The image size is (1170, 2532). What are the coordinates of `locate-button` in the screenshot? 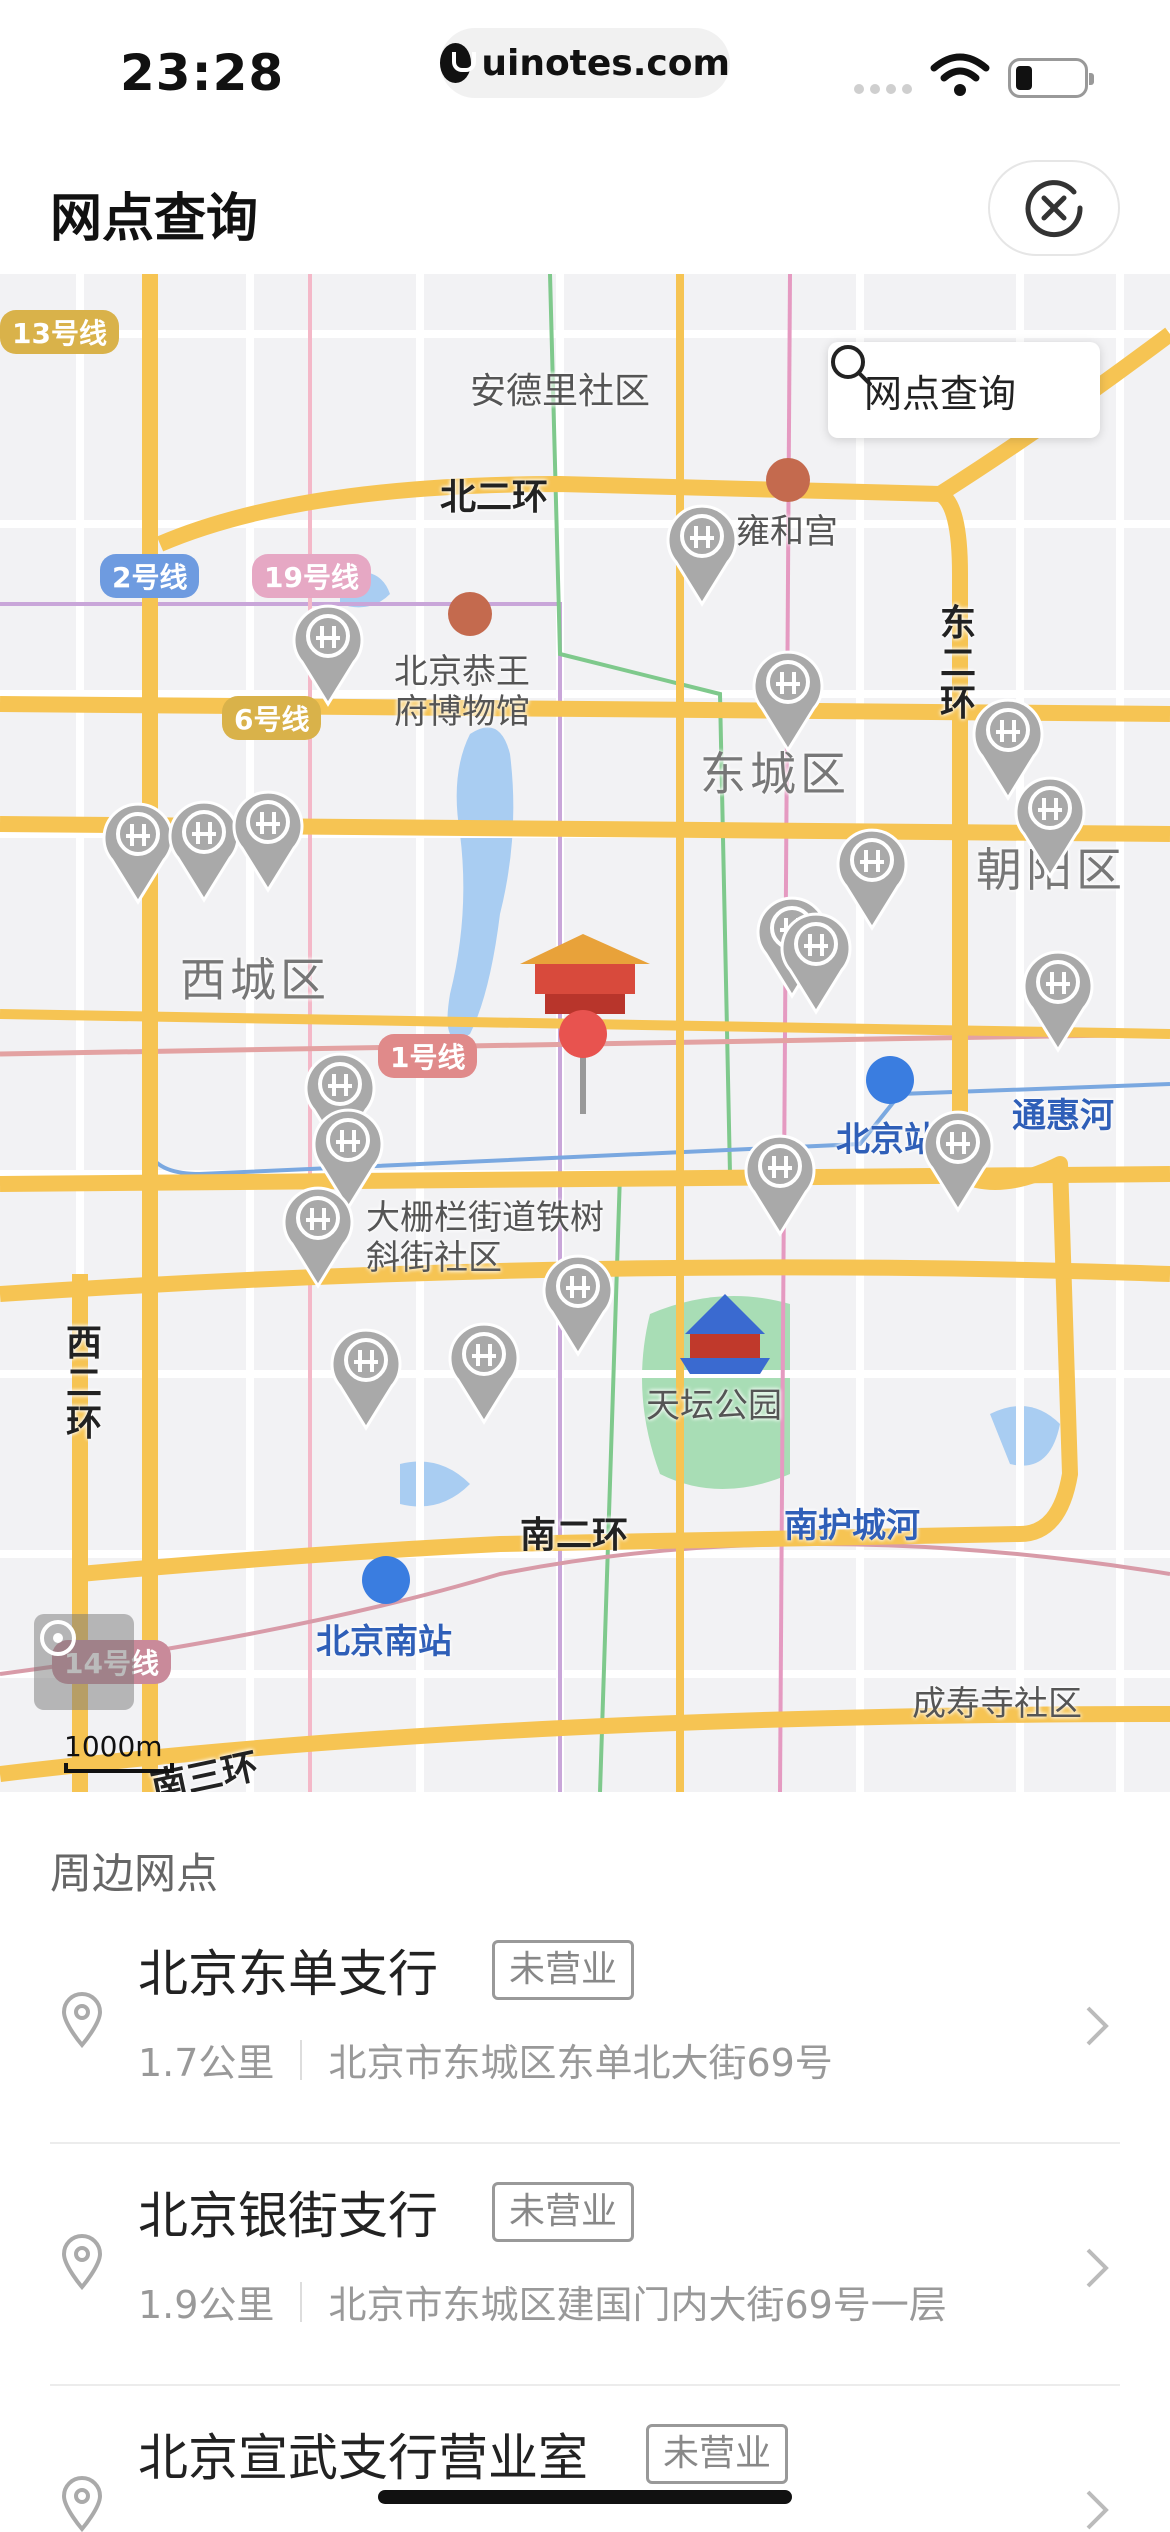 It's located at (84, 1662).